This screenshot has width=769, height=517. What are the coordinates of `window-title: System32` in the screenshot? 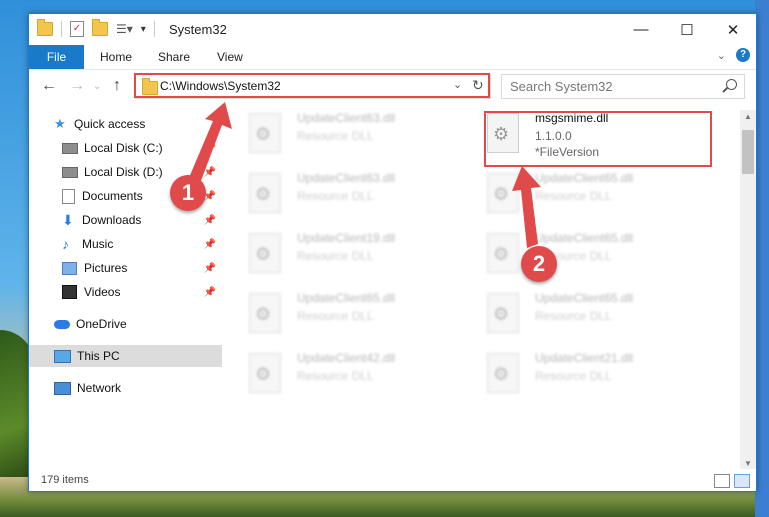 It's located at (198, 29).